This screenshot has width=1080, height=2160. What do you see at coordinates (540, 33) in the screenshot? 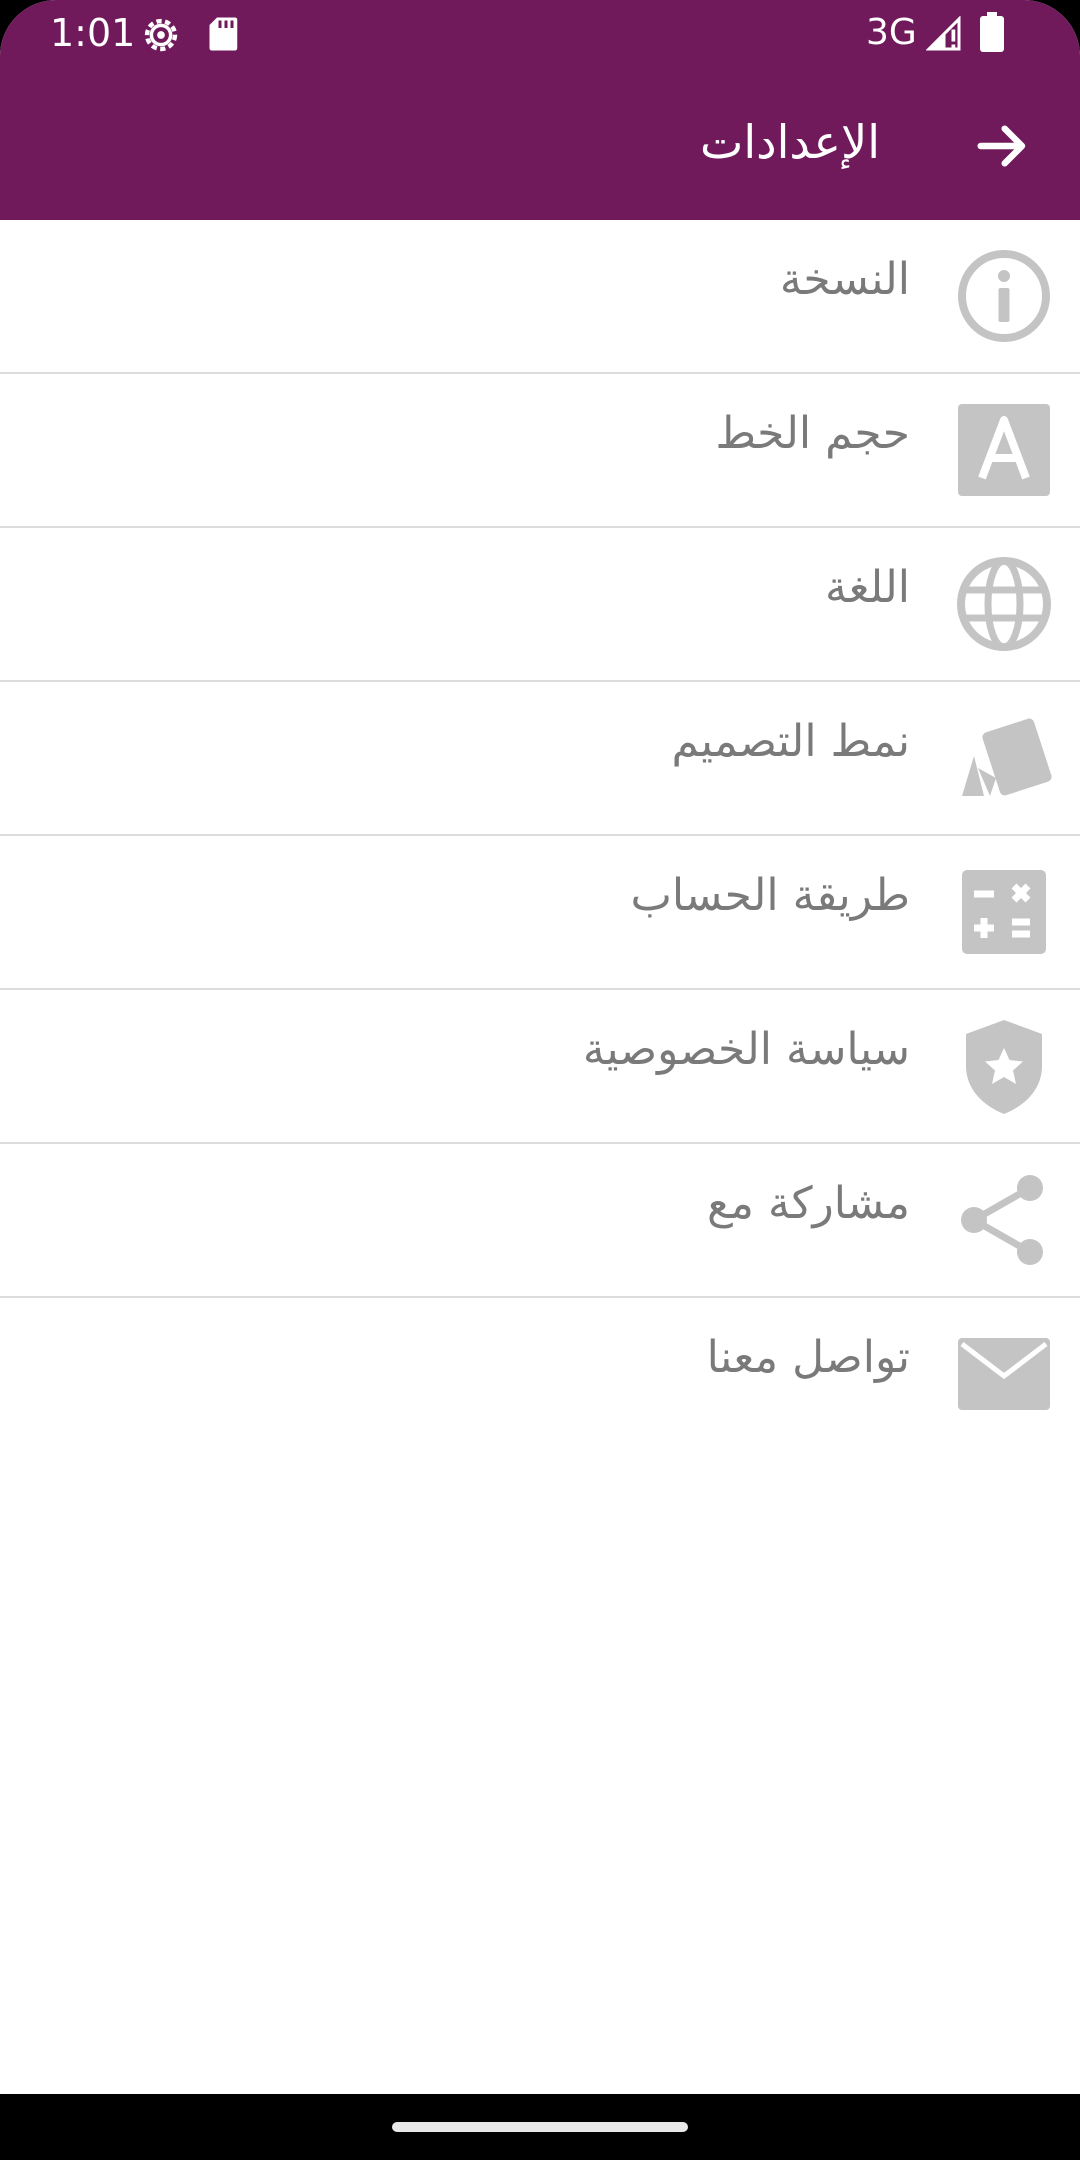
I see `status-bar: 1:01 3G` at bounding box center [540, 33].